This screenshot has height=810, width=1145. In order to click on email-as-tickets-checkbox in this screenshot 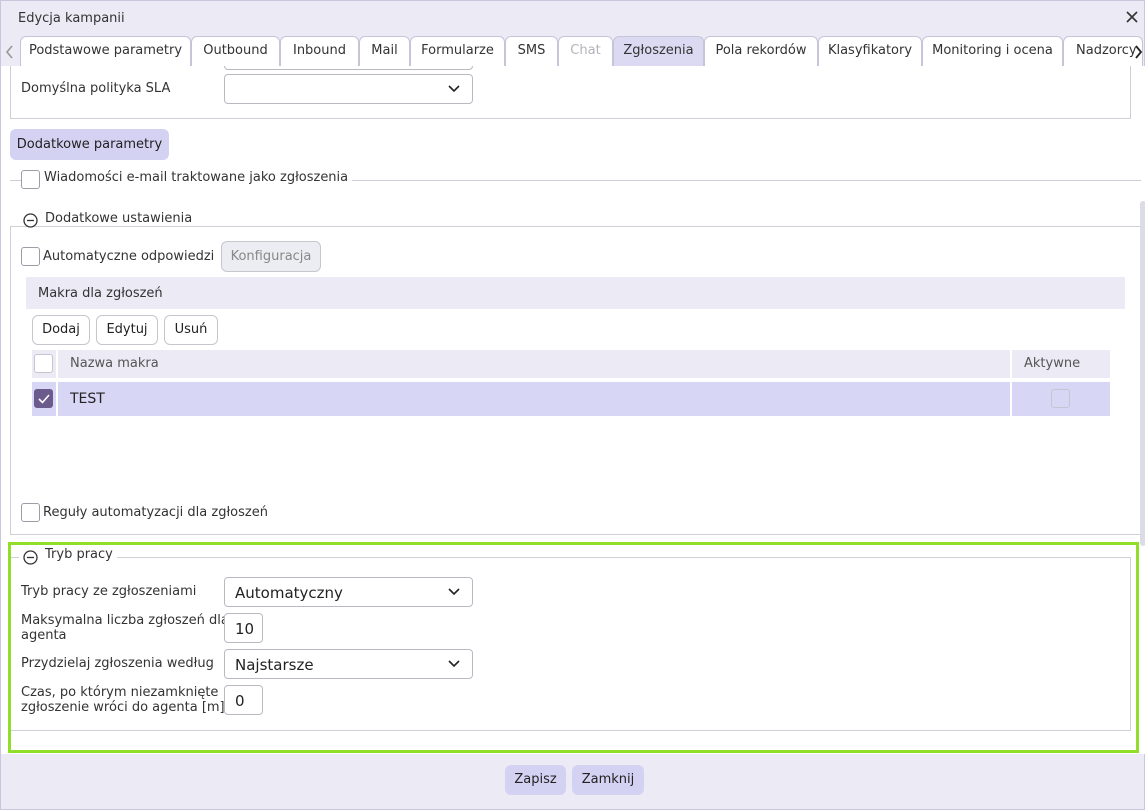, I will do `click(30, 179)`.